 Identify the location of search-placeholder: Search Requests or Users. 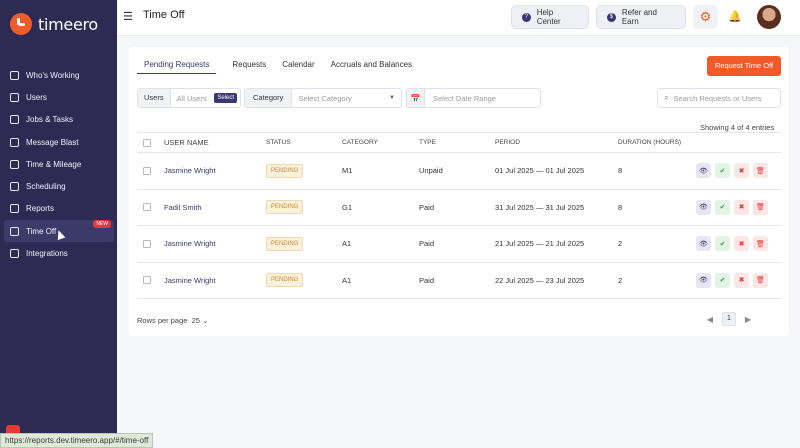
(717, 98).